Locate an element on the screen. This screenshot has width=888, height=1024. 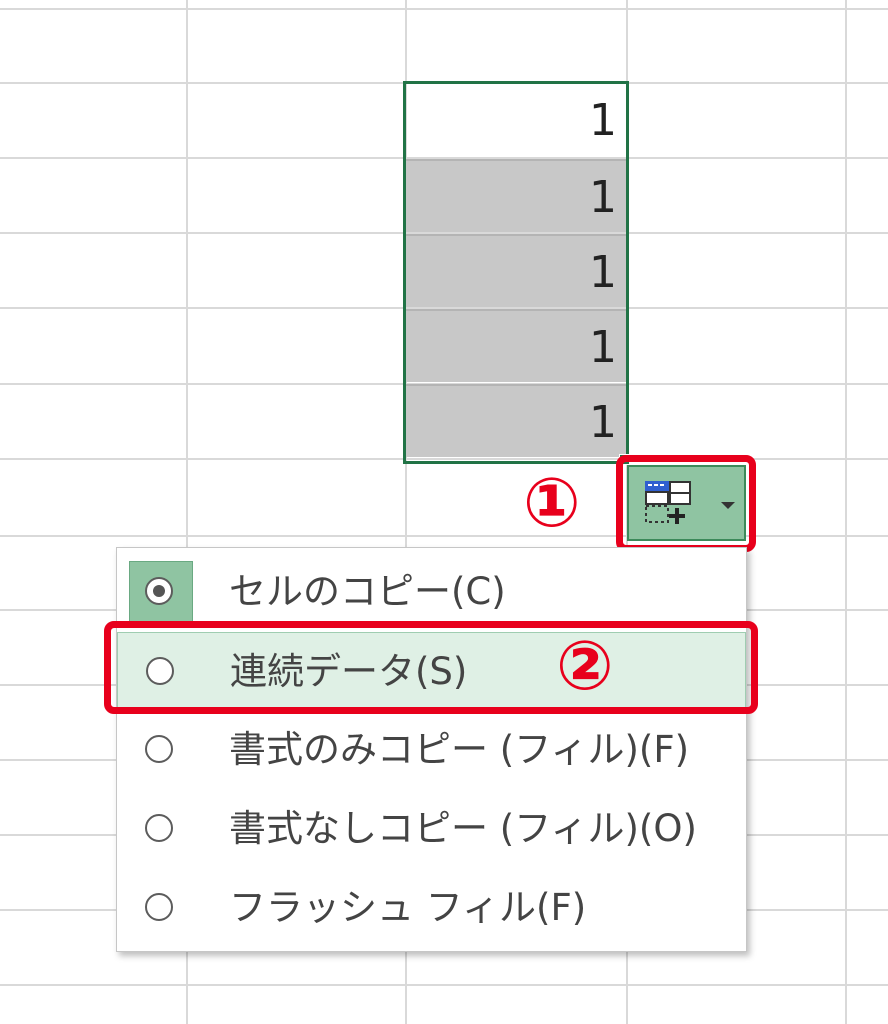
menu-item-label: 書式のみコピー (フィル)(F) is located at coordinates (459, 749).